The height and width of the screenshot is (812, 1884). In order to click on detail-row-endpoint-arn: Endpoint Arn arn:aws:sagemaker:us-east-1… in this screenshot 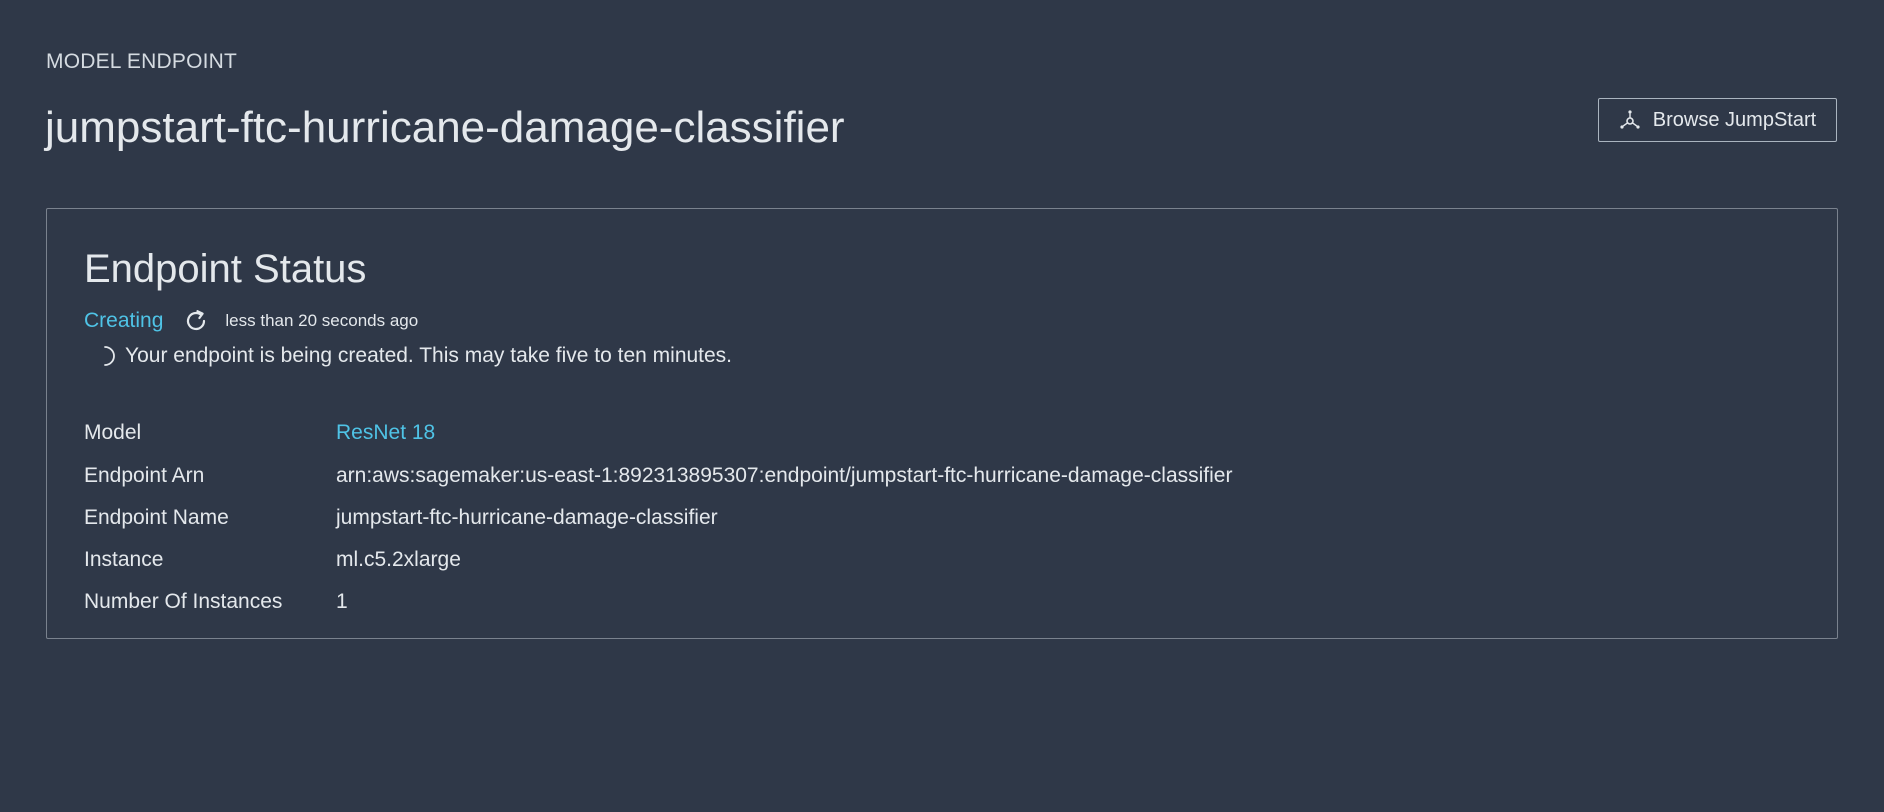, I will do `click(658, 476)`.